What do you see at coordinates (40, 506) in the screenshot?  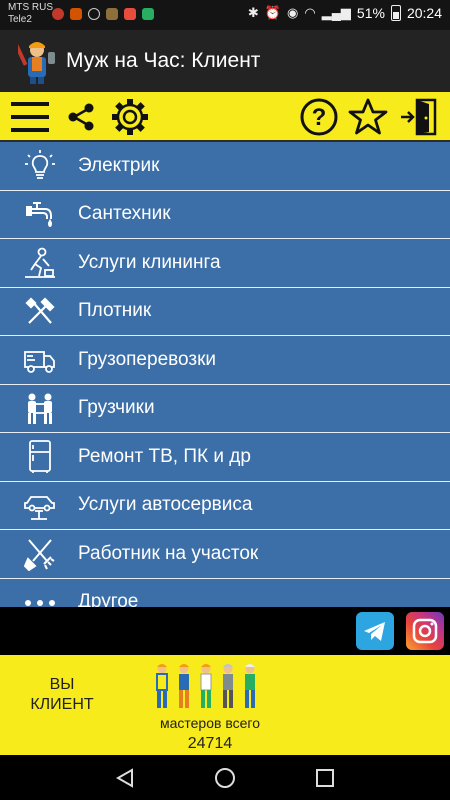 I see `car-lift-icon` at bounding box center [40, 506].